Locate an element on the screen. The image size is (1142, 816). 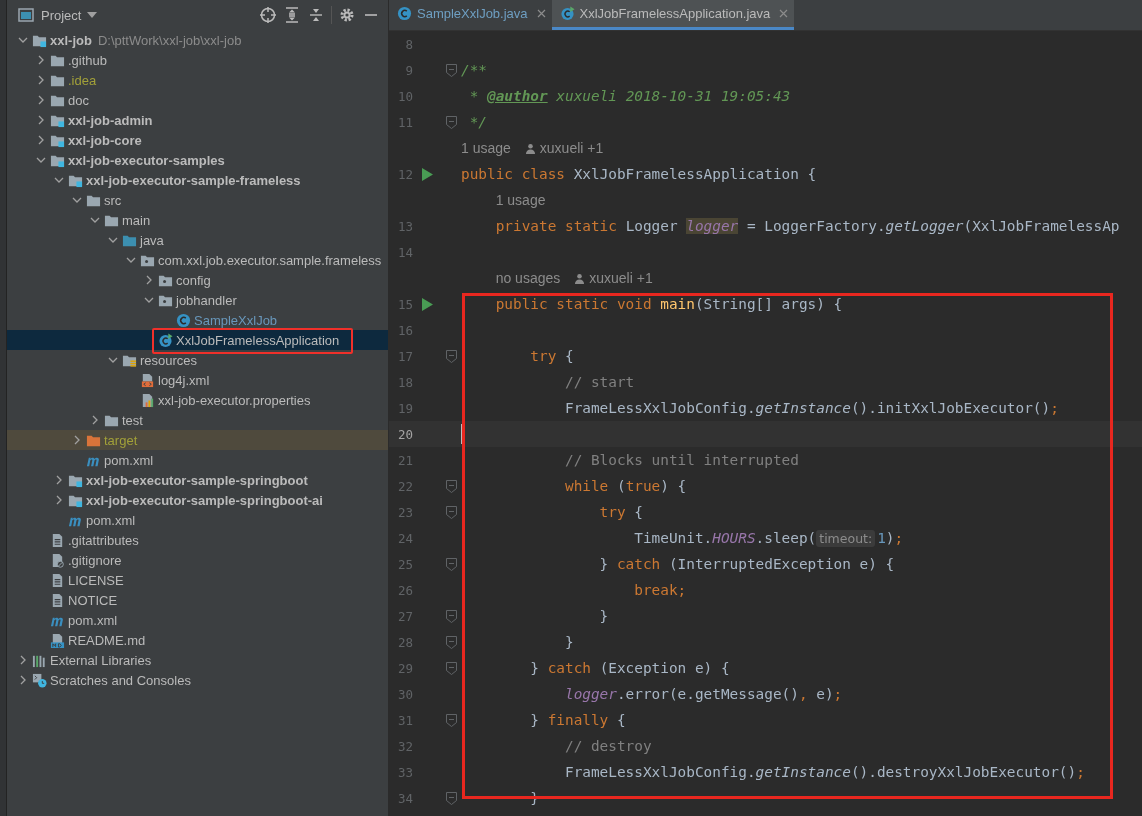
item-label: .idea is located at coordinates (82, 80).